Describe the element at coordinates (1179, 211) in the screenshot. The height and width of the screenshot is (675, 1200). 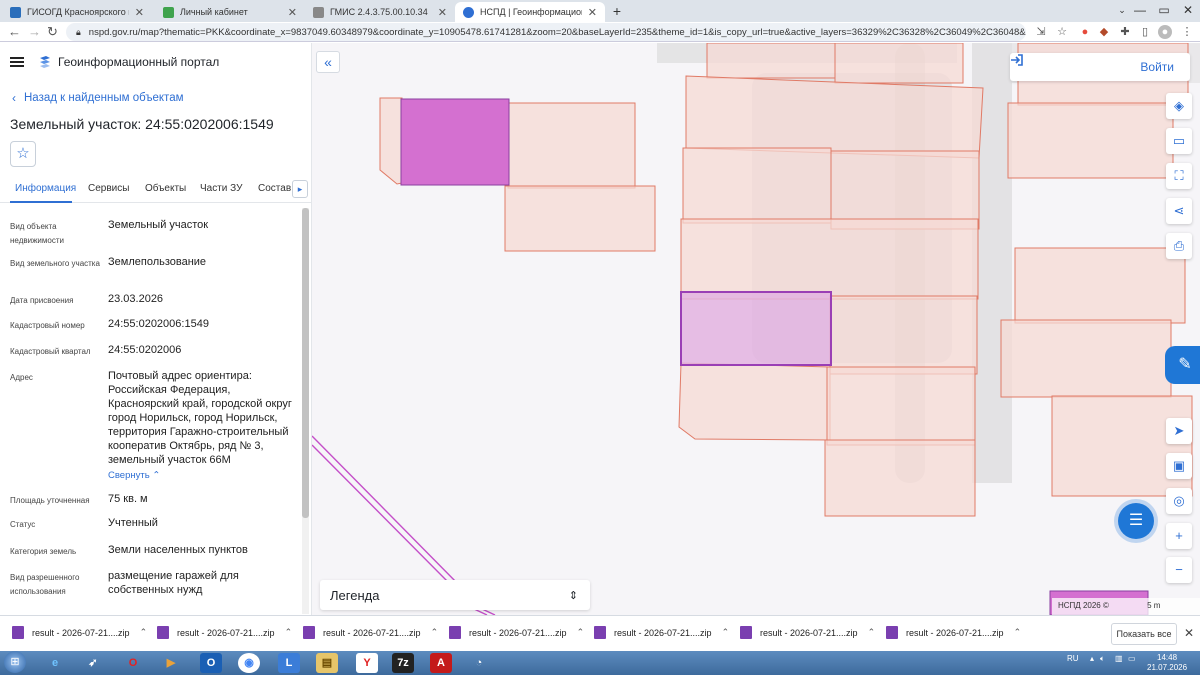
I see `share-link-icon: ⋖` at that location.